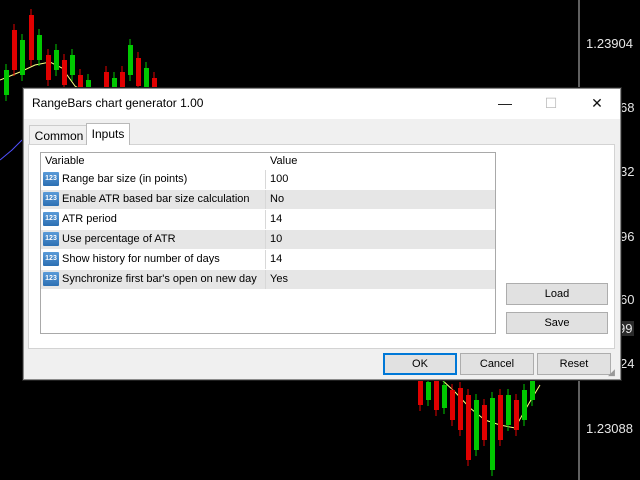 The height and width of the screenshot is (480, 640). I want to click on close-icon: ✕, so click(597, 104).